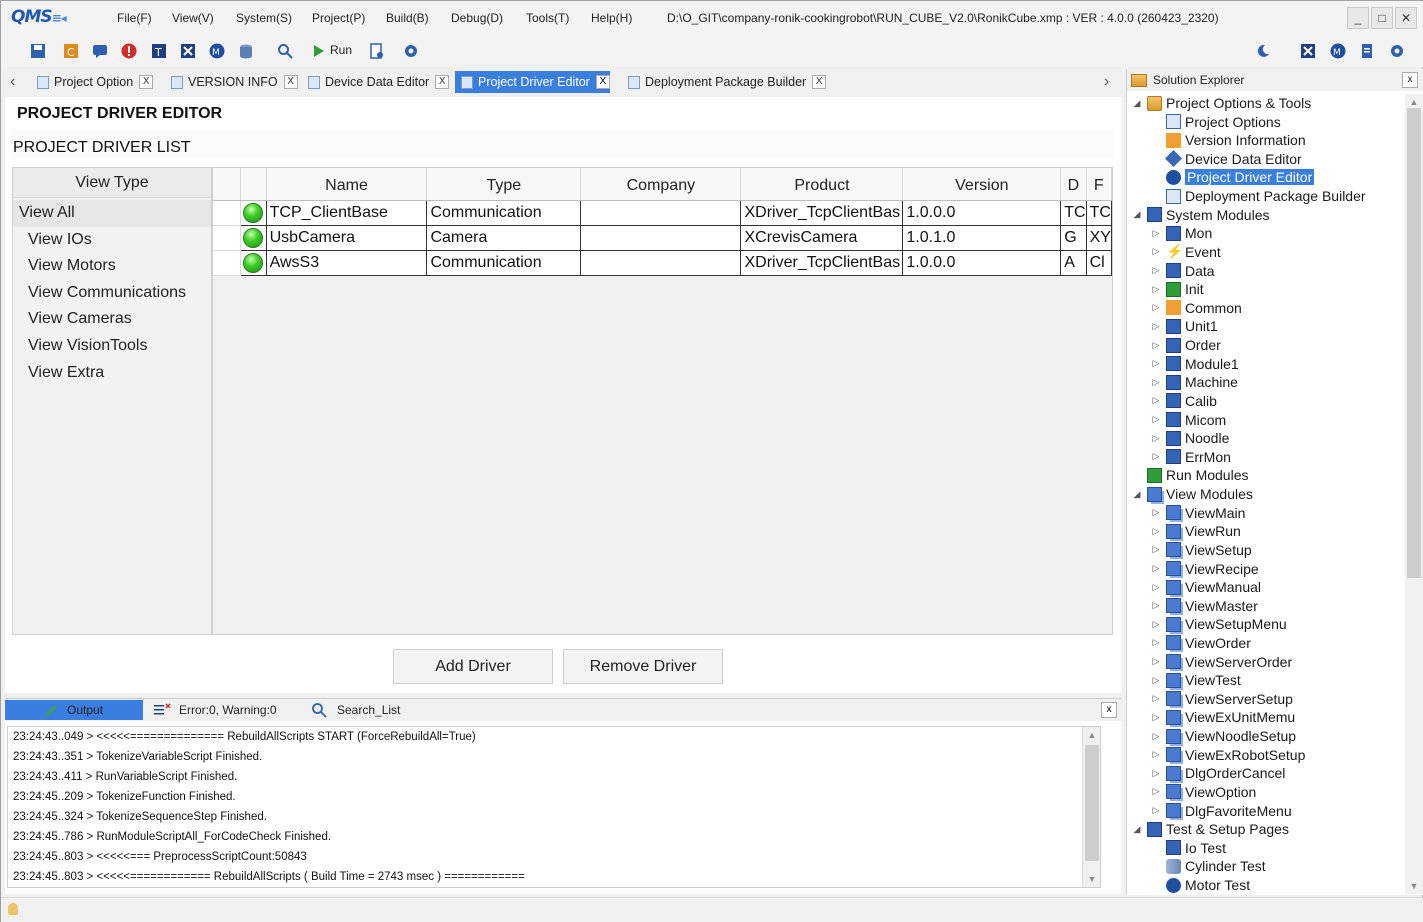  What do you see at coordinates (338, 18) in the screenshot?
I see `menu-project: Project(P)` at bounding box center [338, 18].